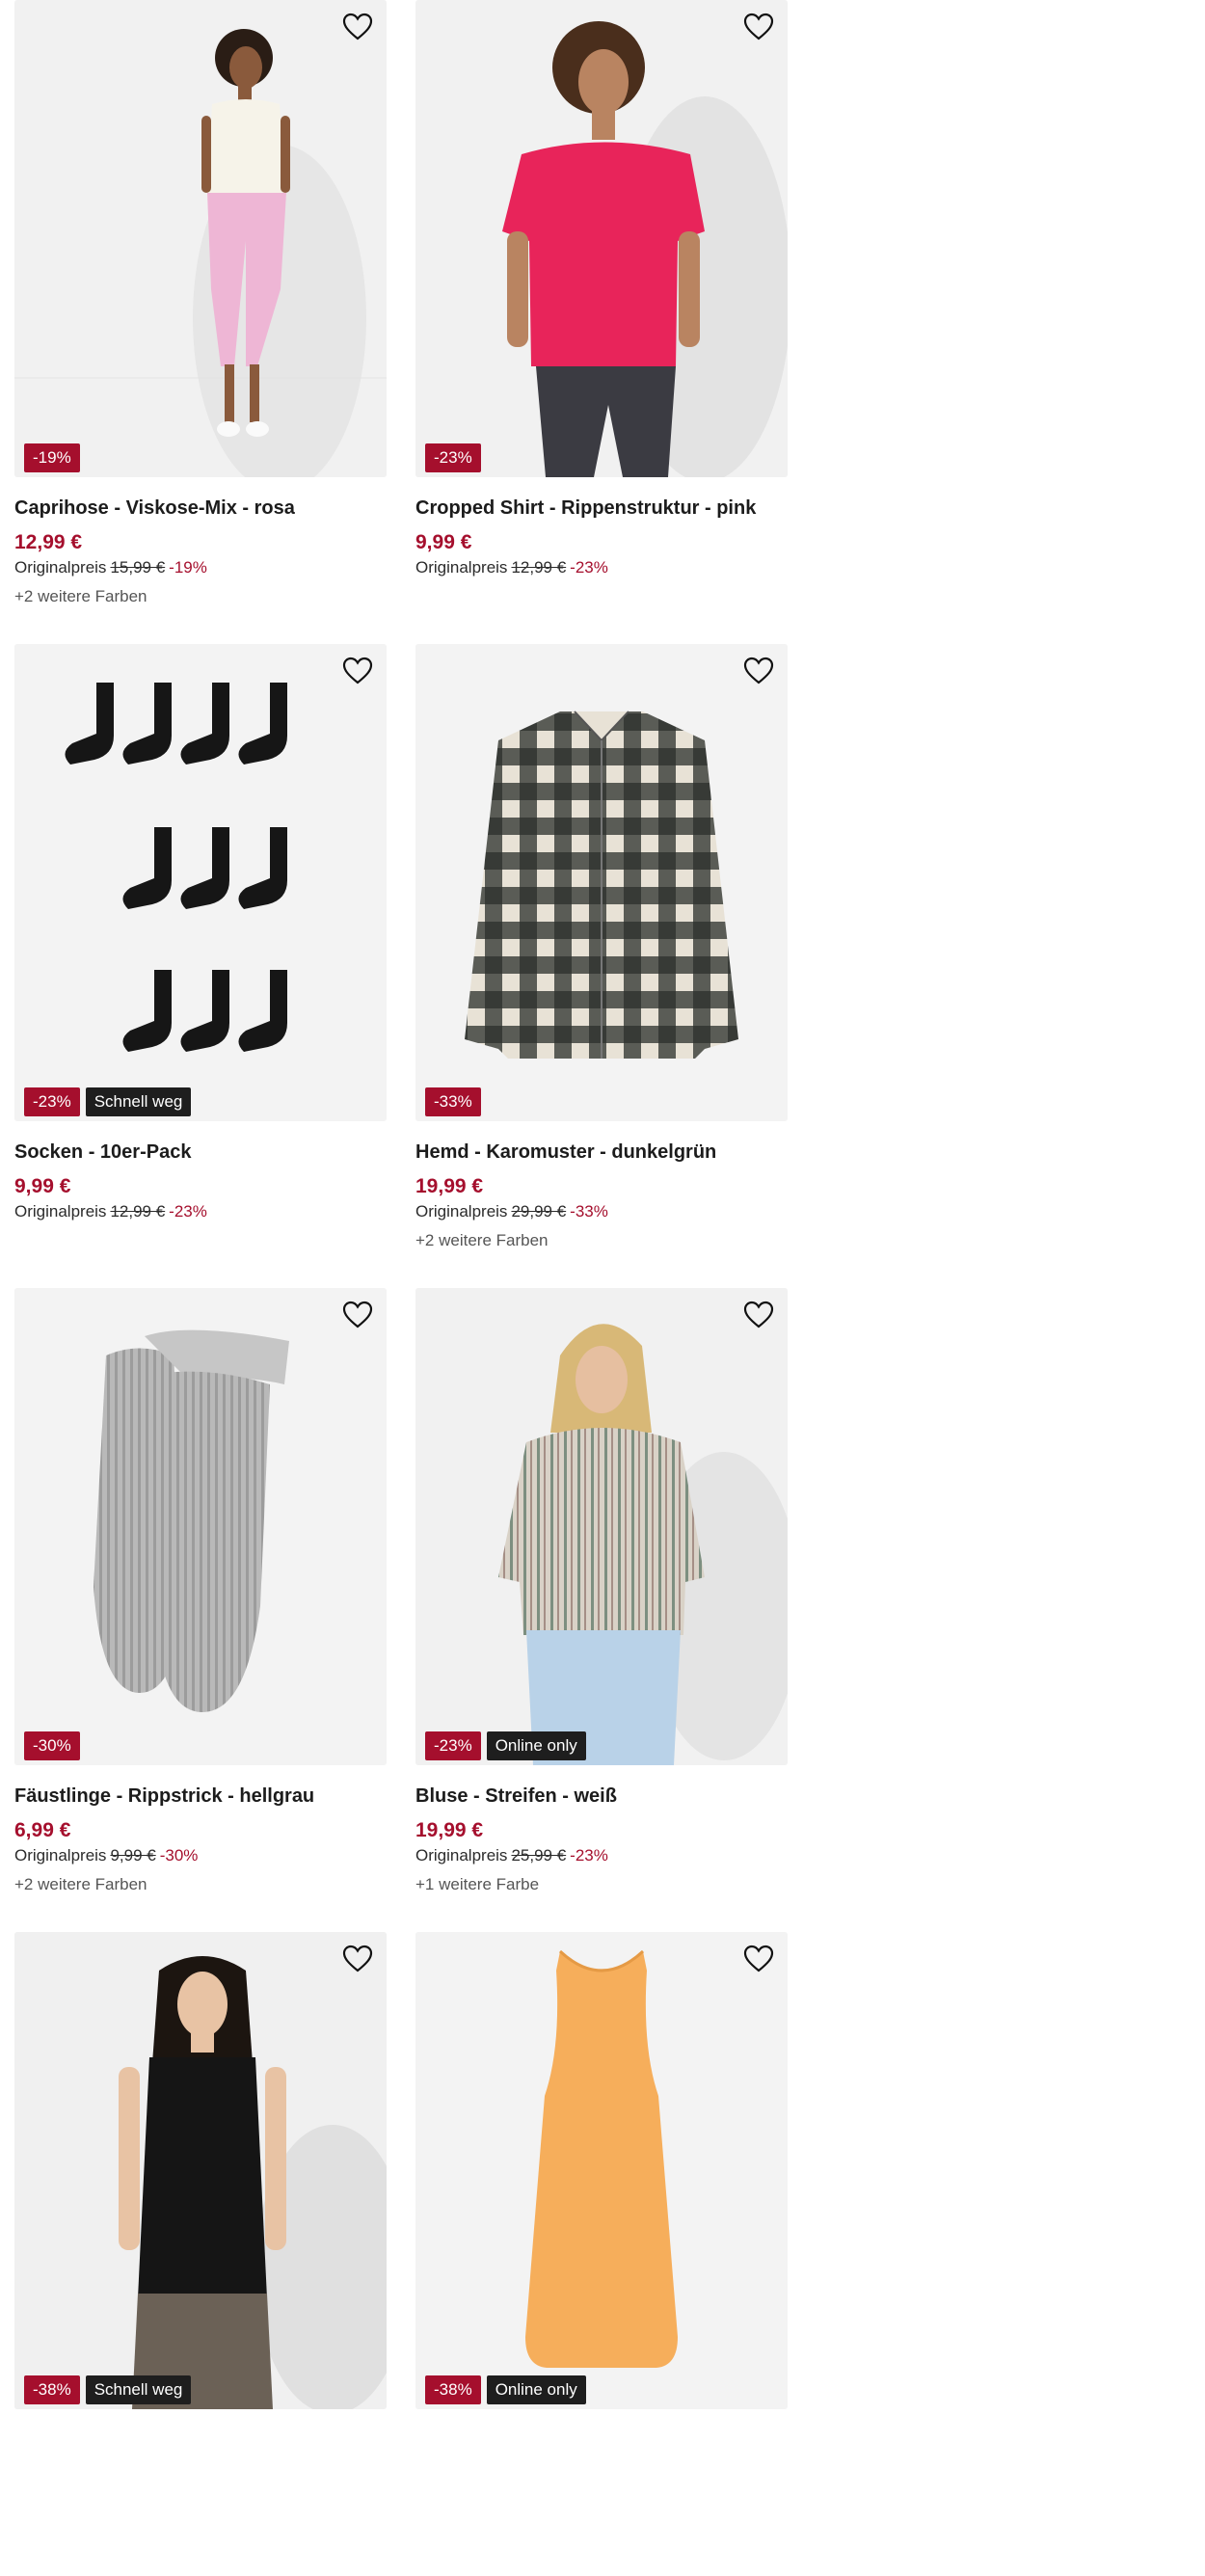 This screenshot has height=2576, width=1205. I want to click on product-image: -38% Schnell weg, so click(200, 2171).